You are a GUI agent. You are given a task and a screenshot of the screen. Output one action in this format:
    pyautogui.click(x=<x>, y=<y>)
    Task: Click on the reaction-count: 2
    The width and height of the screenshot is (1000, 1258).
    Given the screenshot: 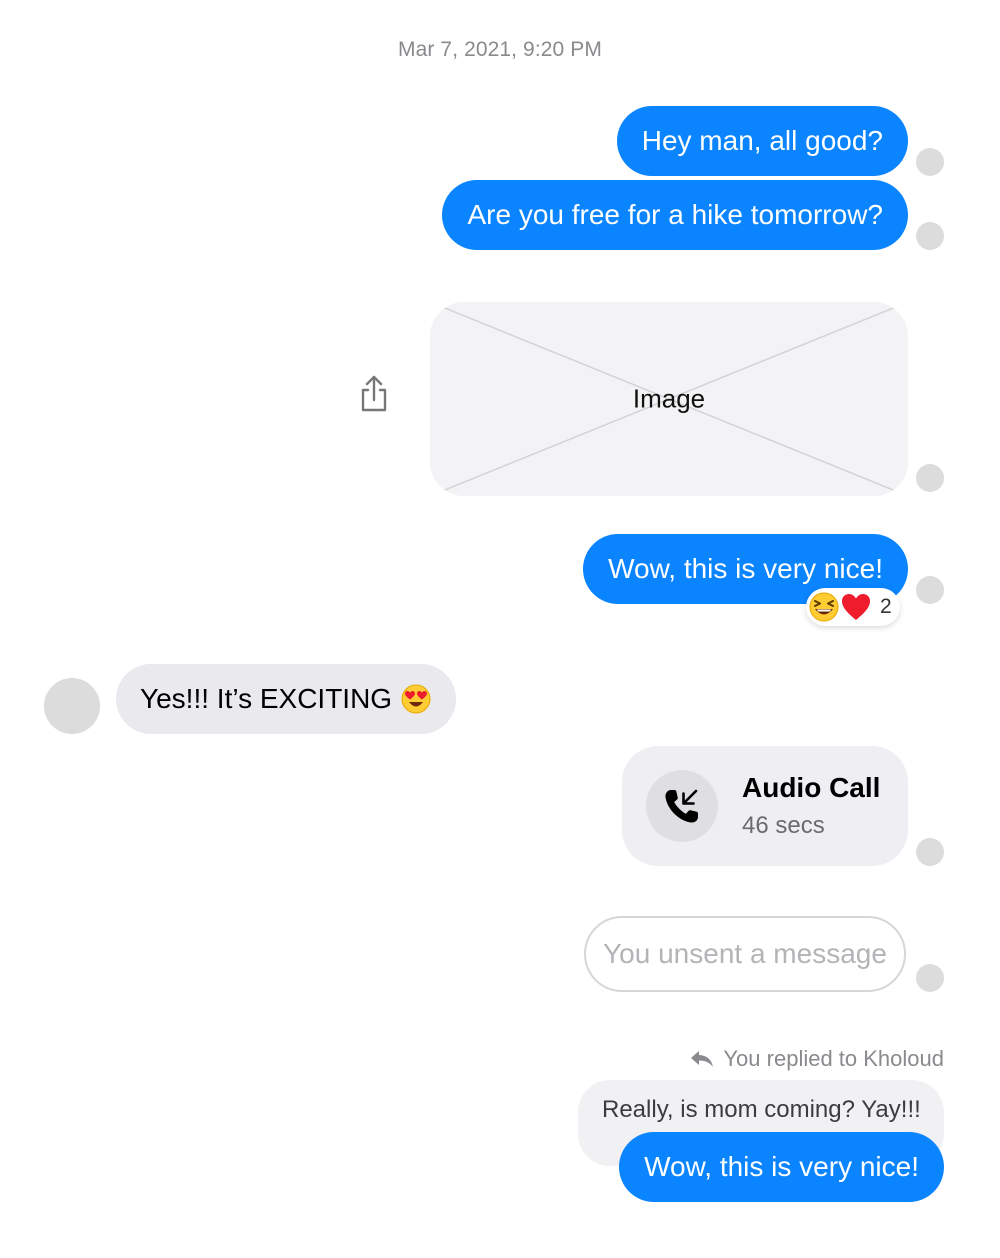 What is the action you would take?
    pyautogui.click(x=886, y=606)
    